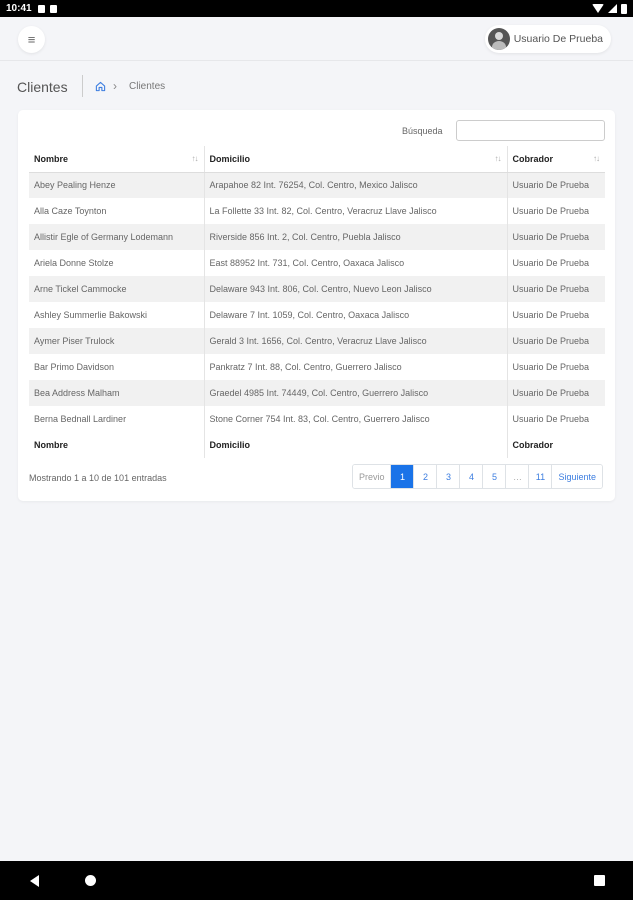 This screenshot has width=633, height=900. I want to click on navigation-bar, so click(316, 880).